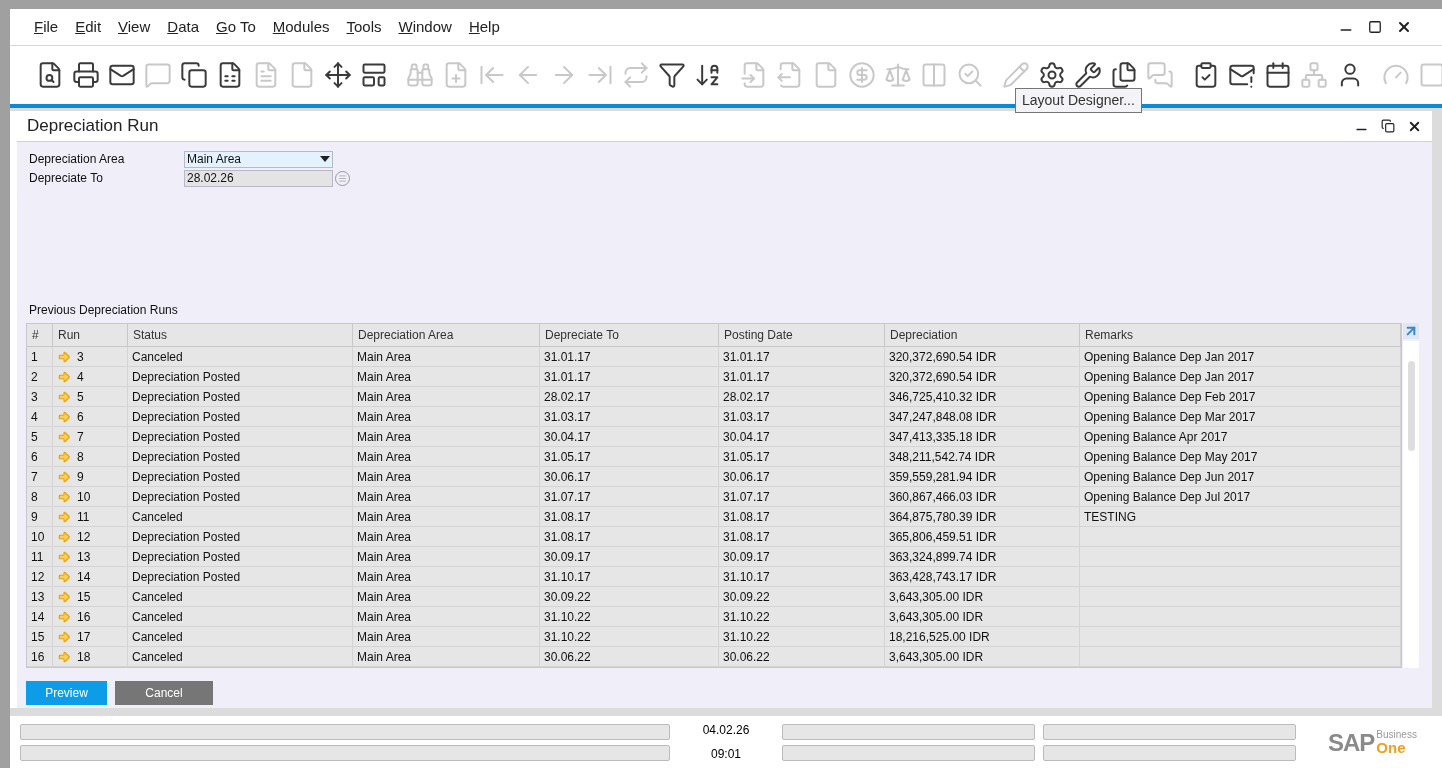 The height and width of the screenshot is (768, 1442). What do you see at coordinates (1088, 75) in the screenshot?
I see `wrench-icon` at bounding box center [1088, 75].